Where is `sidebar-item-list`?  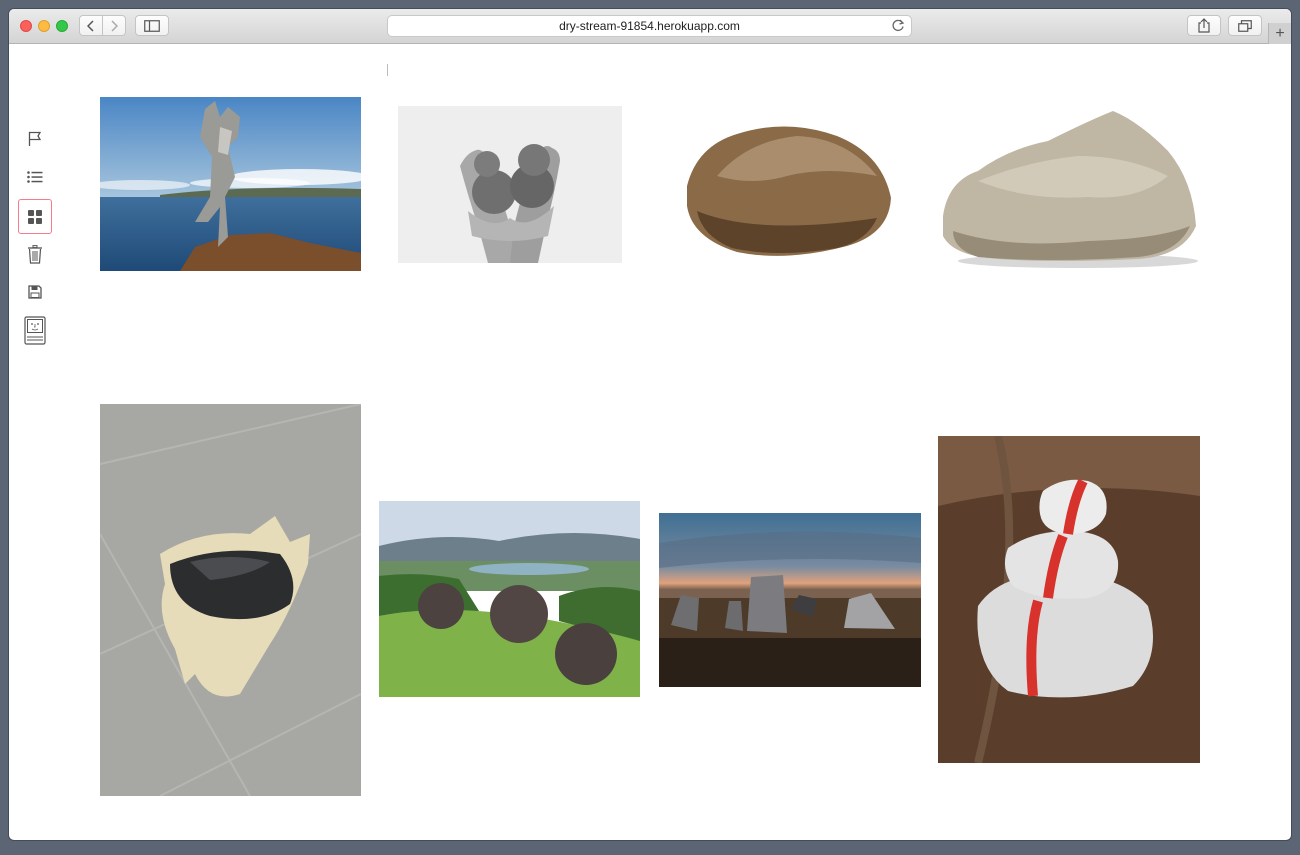 sidebar-item-list is located at coordinates (35, 177).